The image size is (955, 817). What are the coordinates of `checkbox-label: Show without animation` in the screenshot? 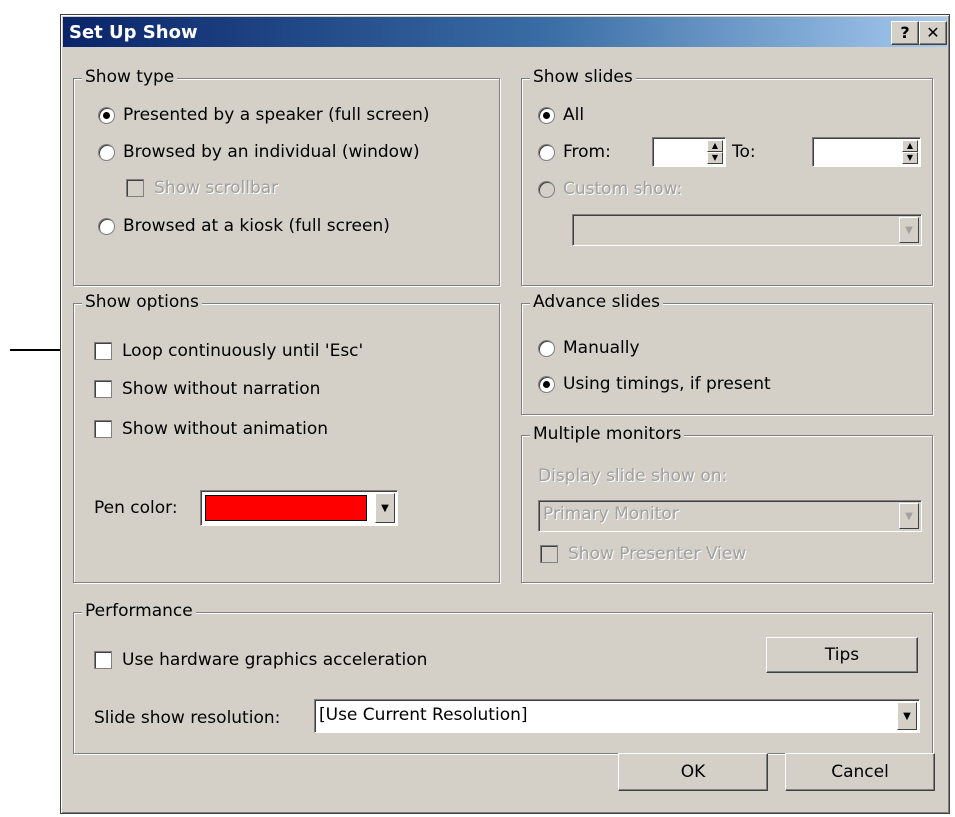 It's located at (225, 429).